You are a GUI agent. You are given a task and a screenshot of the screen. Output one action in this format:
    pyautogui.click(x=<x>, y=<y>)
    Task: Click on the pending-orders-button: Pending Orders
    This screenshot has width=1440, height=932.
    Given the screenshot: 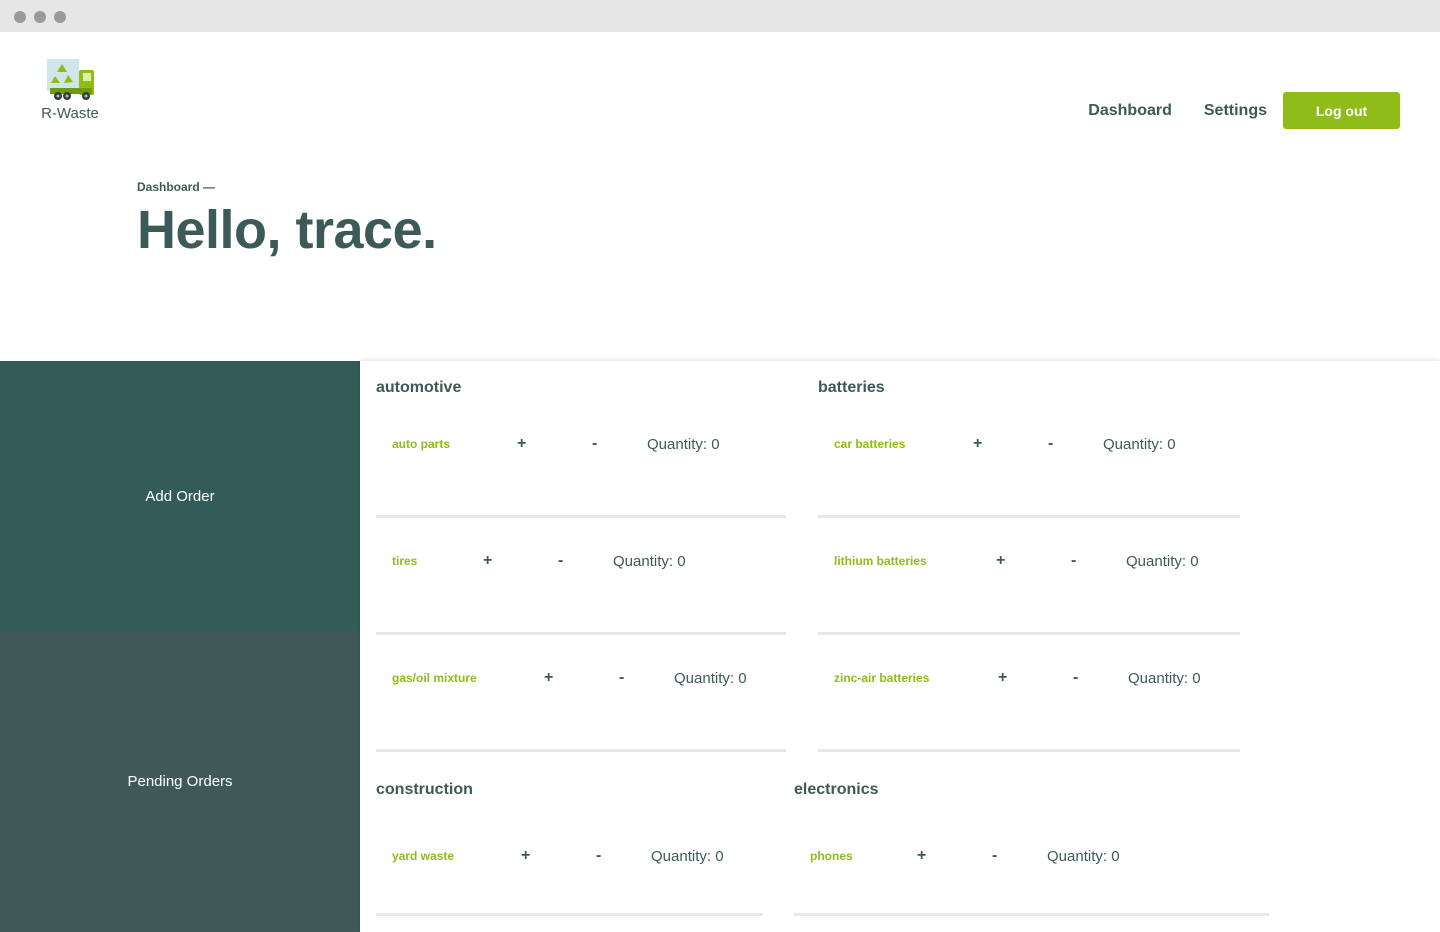 What is the action you would take?
    pyautogui.click(x=180, y=781)
    